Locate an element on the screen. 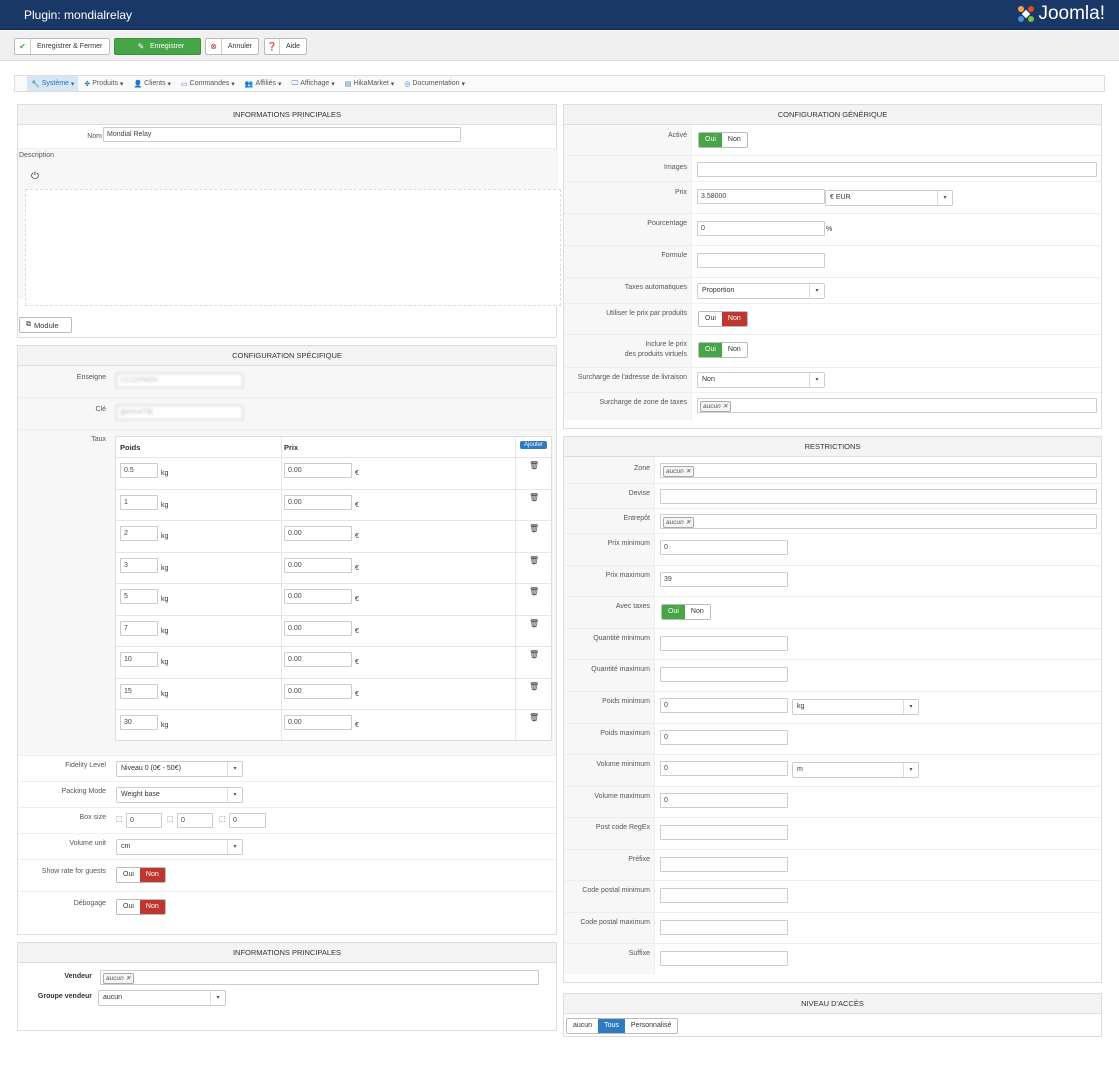 This screenshot has width=1119, height=1080. guests-toggle: Oui Non is located at coordinates (141, 875).